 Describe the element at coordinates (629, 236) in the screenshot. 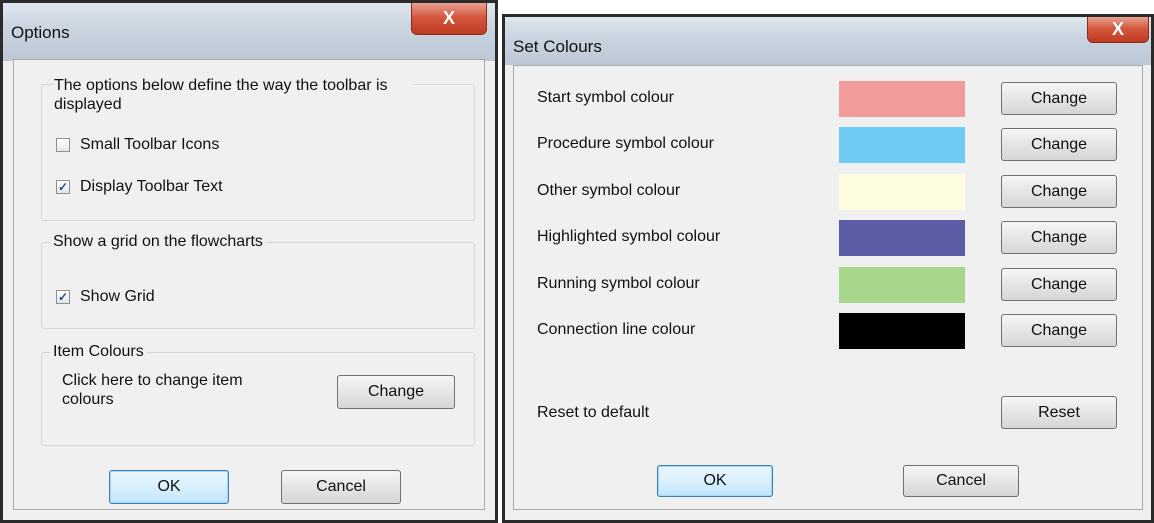

I see `highlighted-symbol-colour-label: Highlighted symbol colour` at that location.